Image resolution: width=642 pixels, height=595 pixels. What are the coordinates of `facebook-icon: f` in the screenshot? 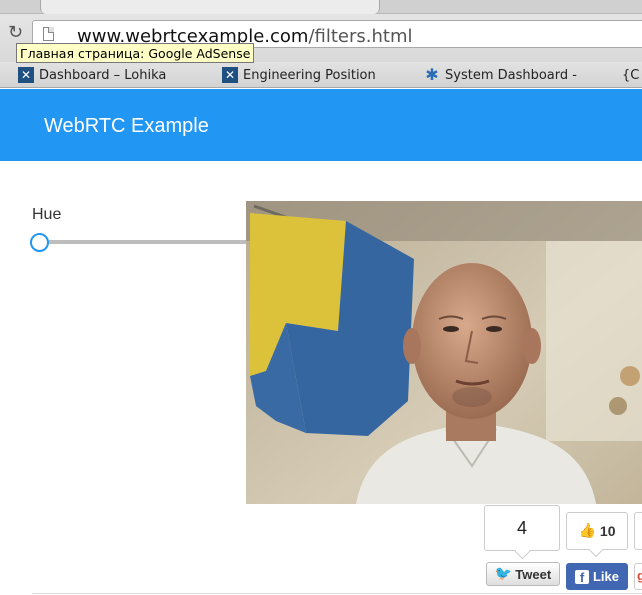 It's located at (581, 577).